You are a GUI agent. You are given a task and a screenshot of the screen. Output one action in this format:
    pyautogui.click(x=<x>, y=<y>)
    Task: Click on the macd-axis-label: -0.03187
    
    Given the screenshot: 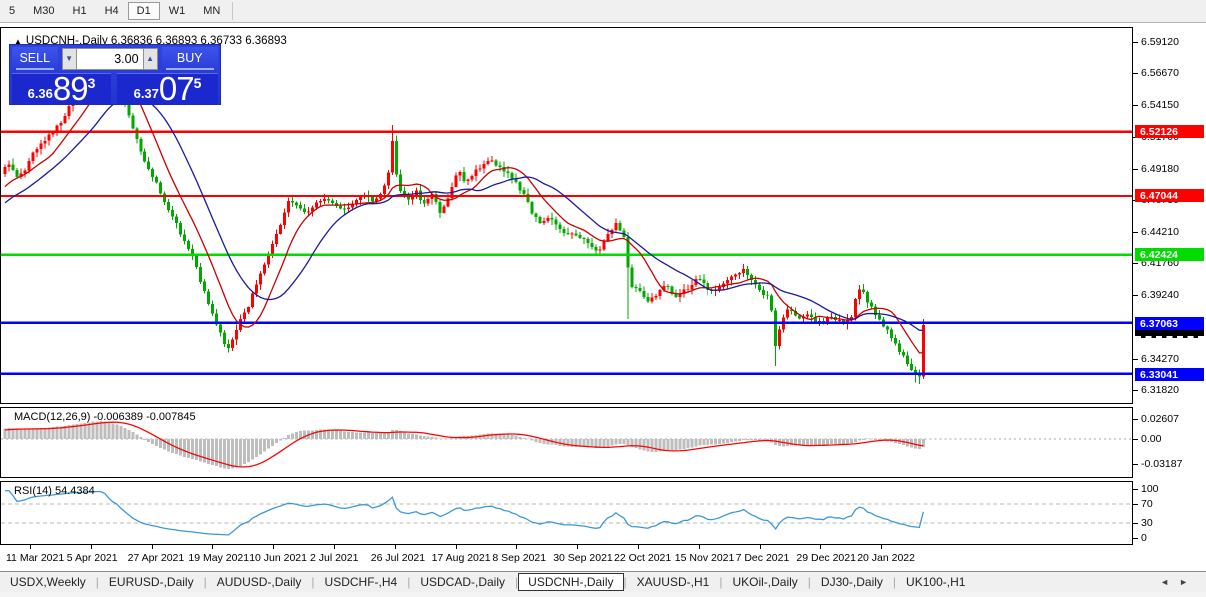 What is the action you would take?
    pyautogui.click(x=1162, y=463)
    